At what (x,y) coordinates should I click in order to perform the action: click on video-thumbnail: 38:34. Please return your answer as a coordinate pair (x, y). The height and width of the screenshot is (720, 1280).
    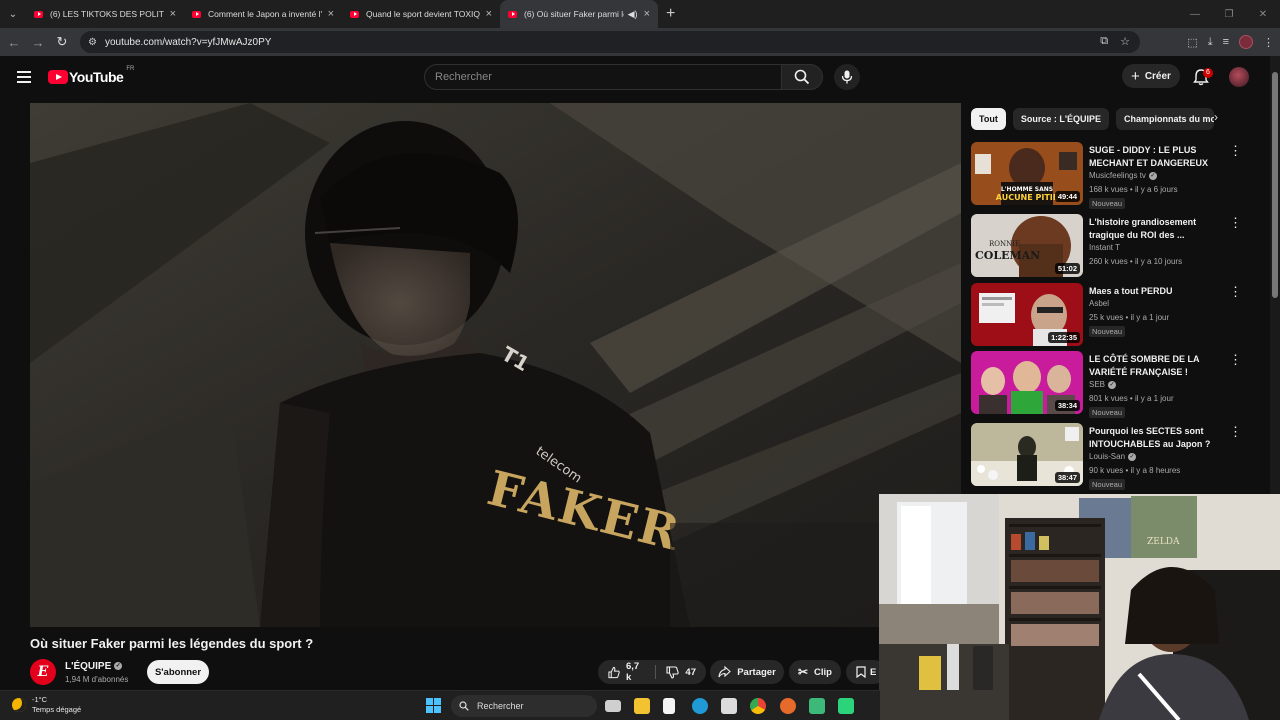
    Looking at the image, I should click on (1027, 382).